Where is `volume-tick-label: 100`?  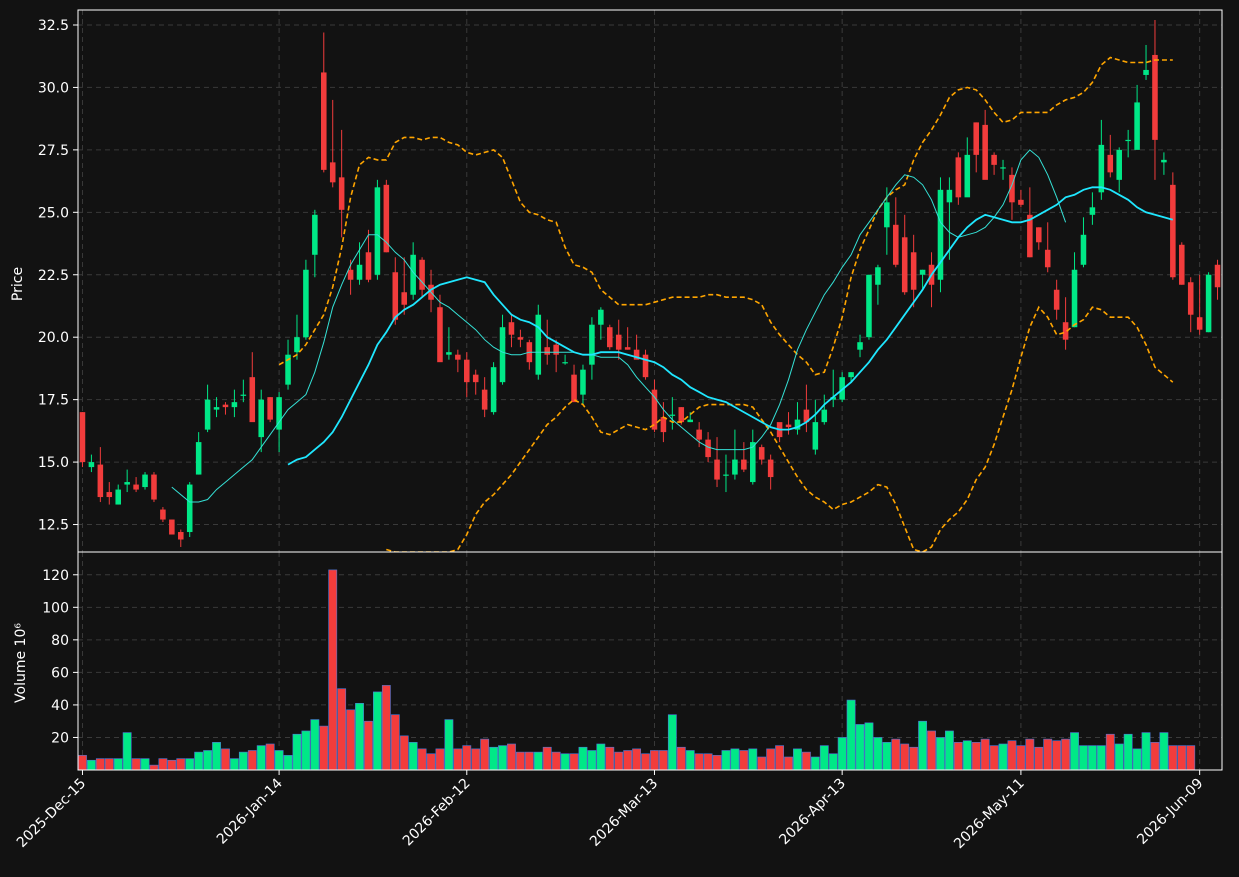
volume-tick-label: 100 is located at coordinates (55, 608).